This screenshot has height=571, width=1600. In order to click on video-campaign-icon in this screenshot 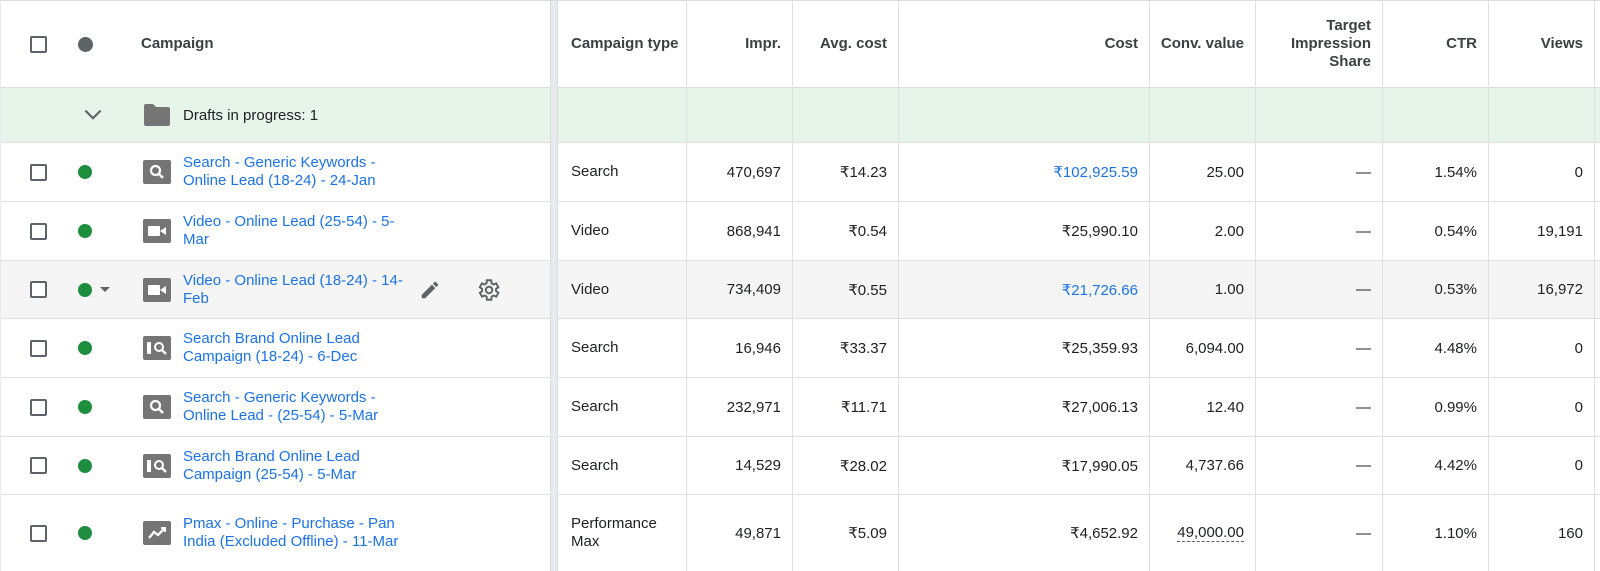, I will do `click(157, 289)`.